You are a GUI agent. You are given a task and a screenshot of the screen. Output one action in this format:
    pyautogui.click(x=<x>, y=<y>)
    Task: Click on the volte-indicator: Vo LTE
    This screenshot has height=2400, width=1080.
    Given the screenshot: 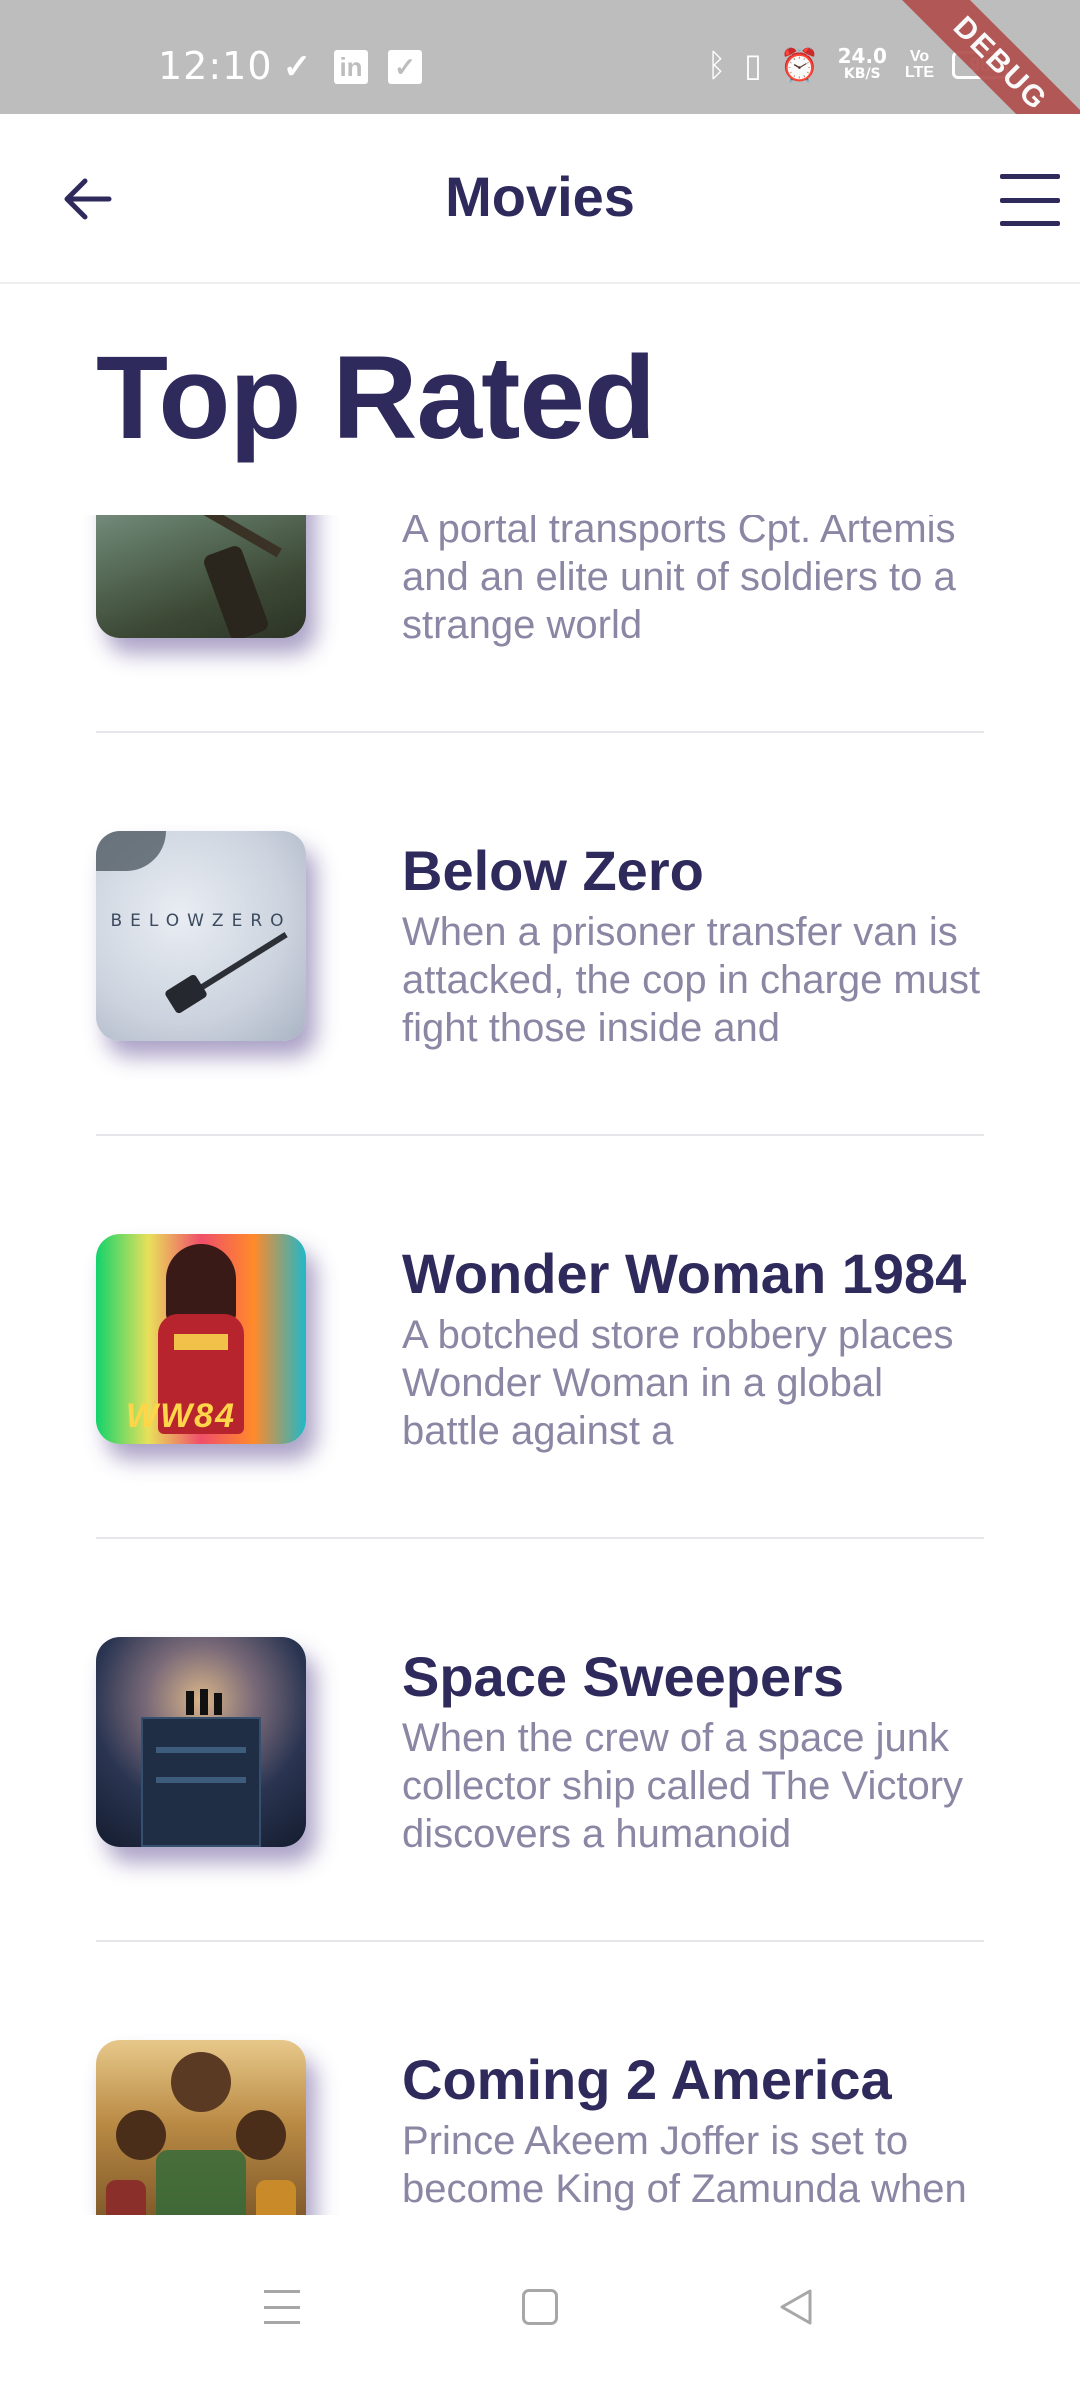 What is the action you would take?
    pyautogui.click(x=919, y=65)
    